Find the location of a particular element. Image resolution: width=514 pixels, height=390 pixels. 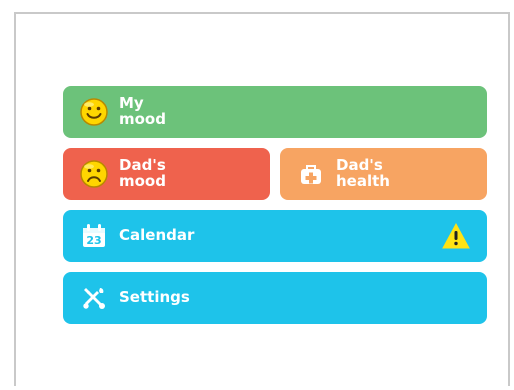

tools-icon is located at coordinates (94, 298).